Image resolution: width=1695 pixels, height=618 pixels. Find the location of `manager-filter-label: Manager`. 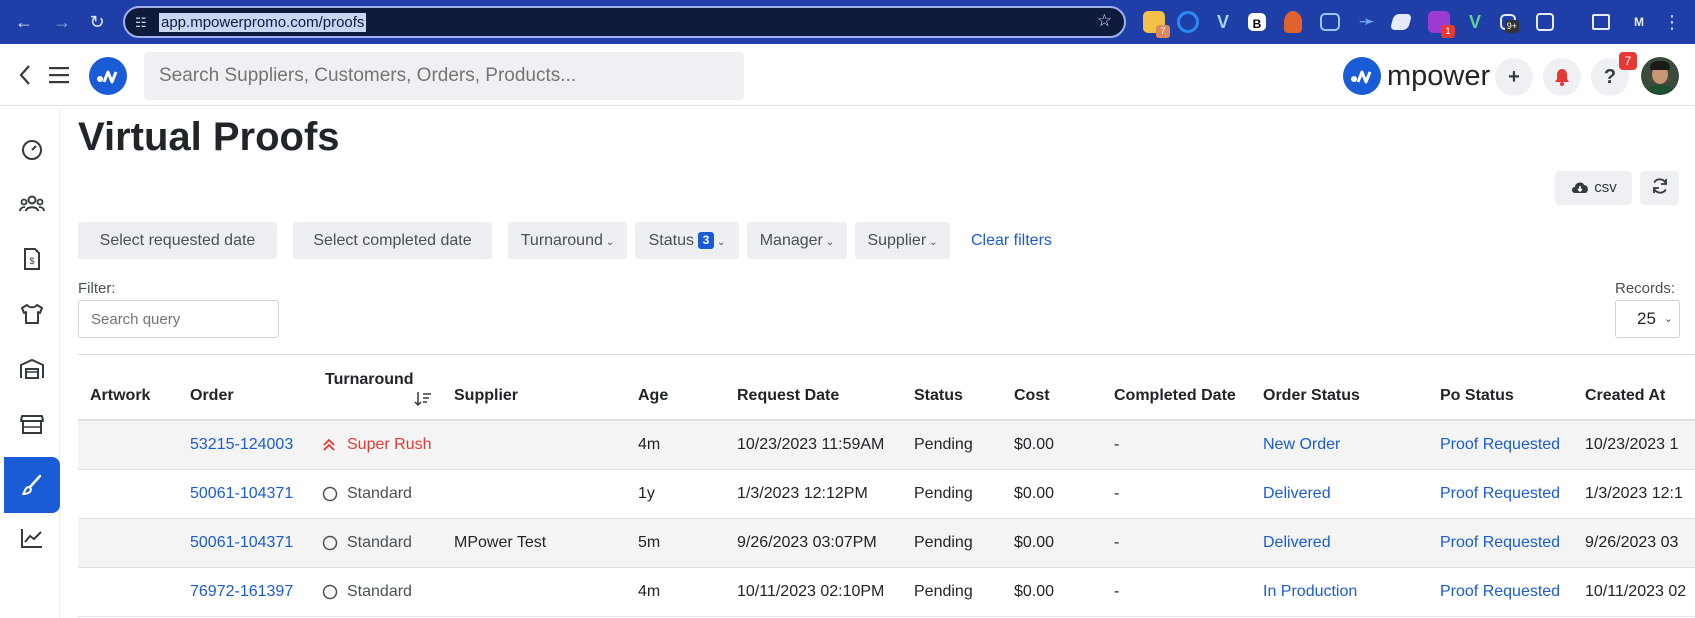

manager-filter-label: Manager is located at coordinates (791, 240).